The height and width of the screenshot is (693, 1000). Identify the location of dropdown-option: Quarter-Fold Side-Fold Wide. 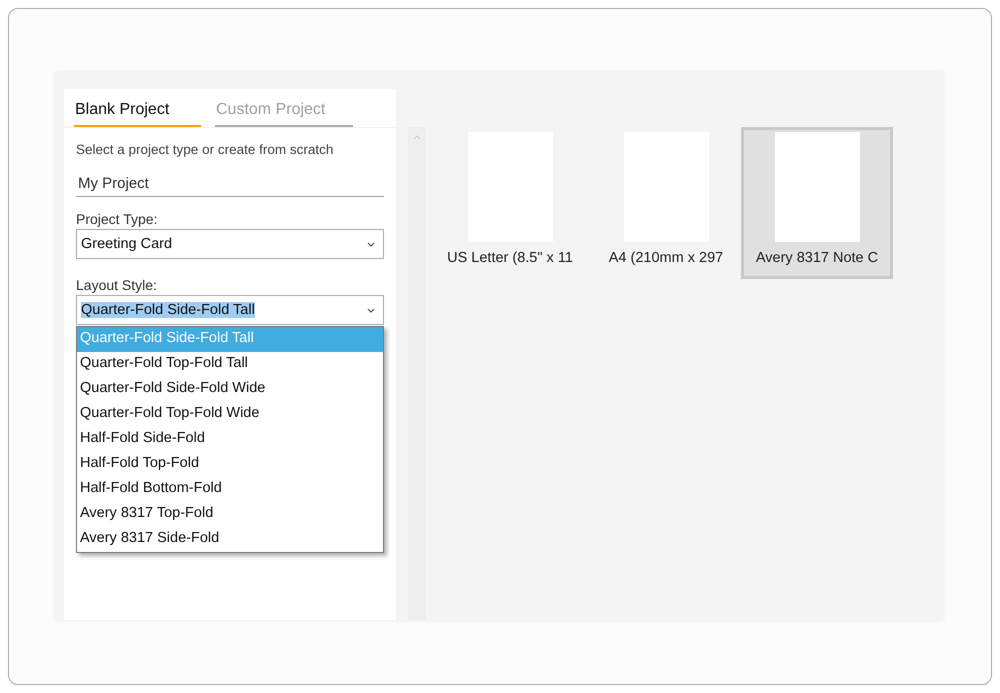
(230, 389).